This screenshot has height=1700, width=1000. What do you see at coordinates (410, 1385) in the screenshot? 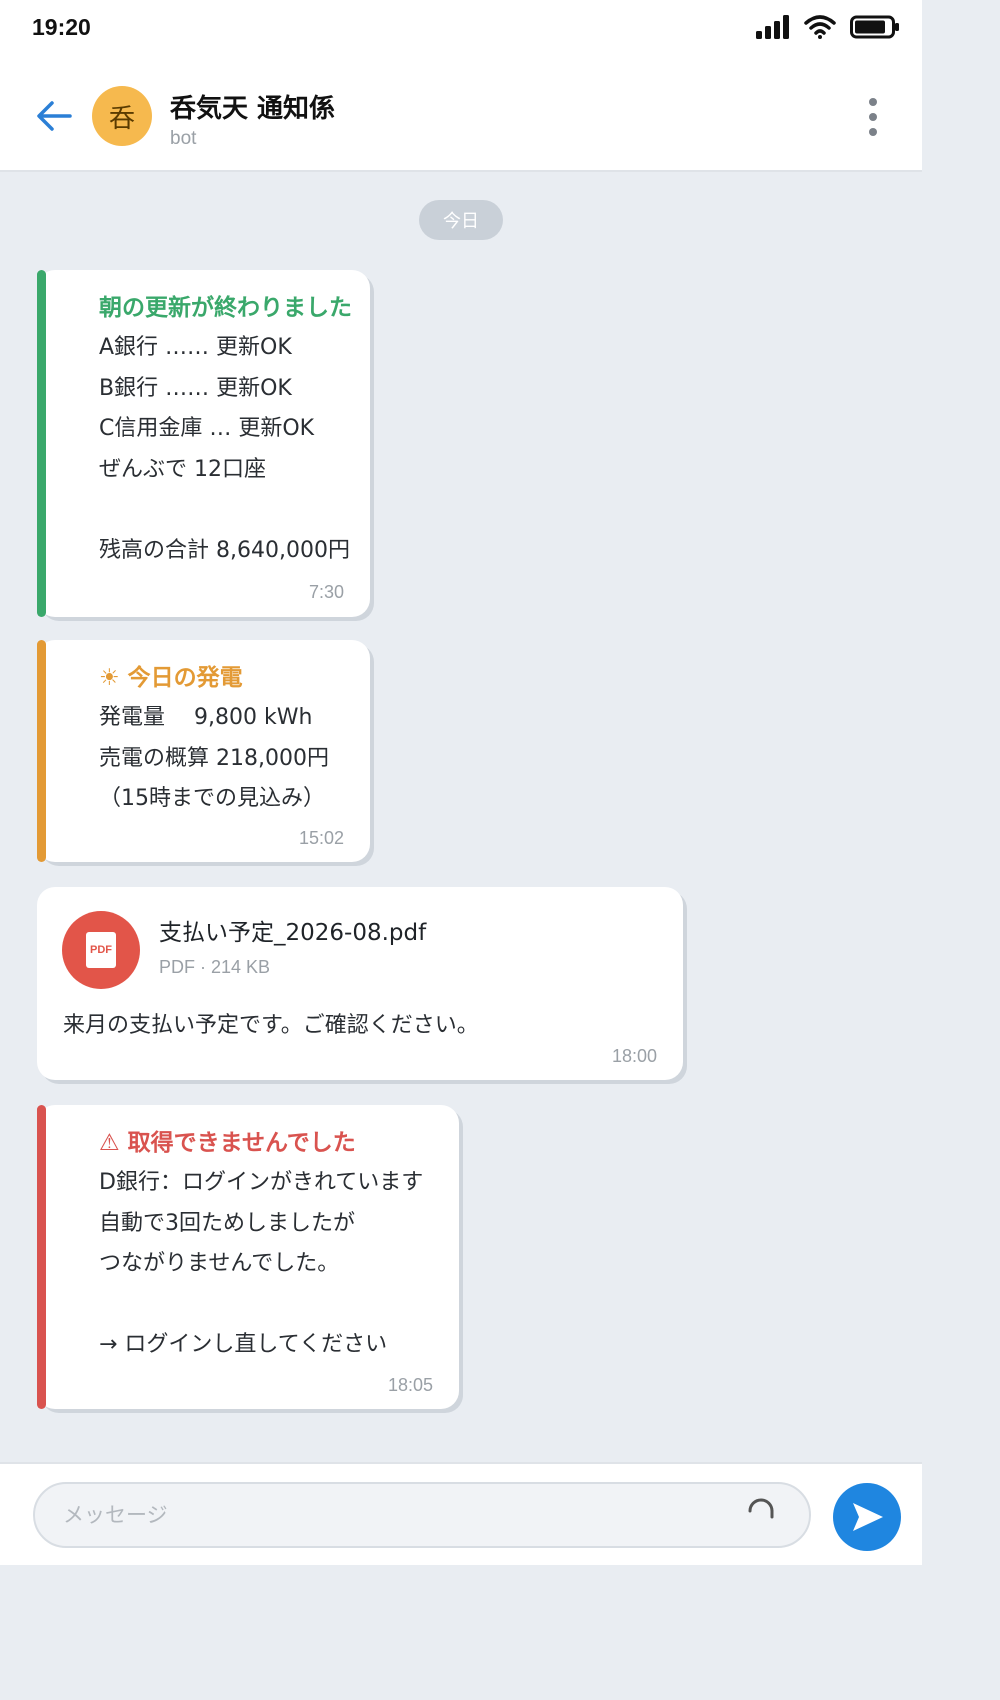
I see `message-time: 18:05` at bounding box center [410, 1385].